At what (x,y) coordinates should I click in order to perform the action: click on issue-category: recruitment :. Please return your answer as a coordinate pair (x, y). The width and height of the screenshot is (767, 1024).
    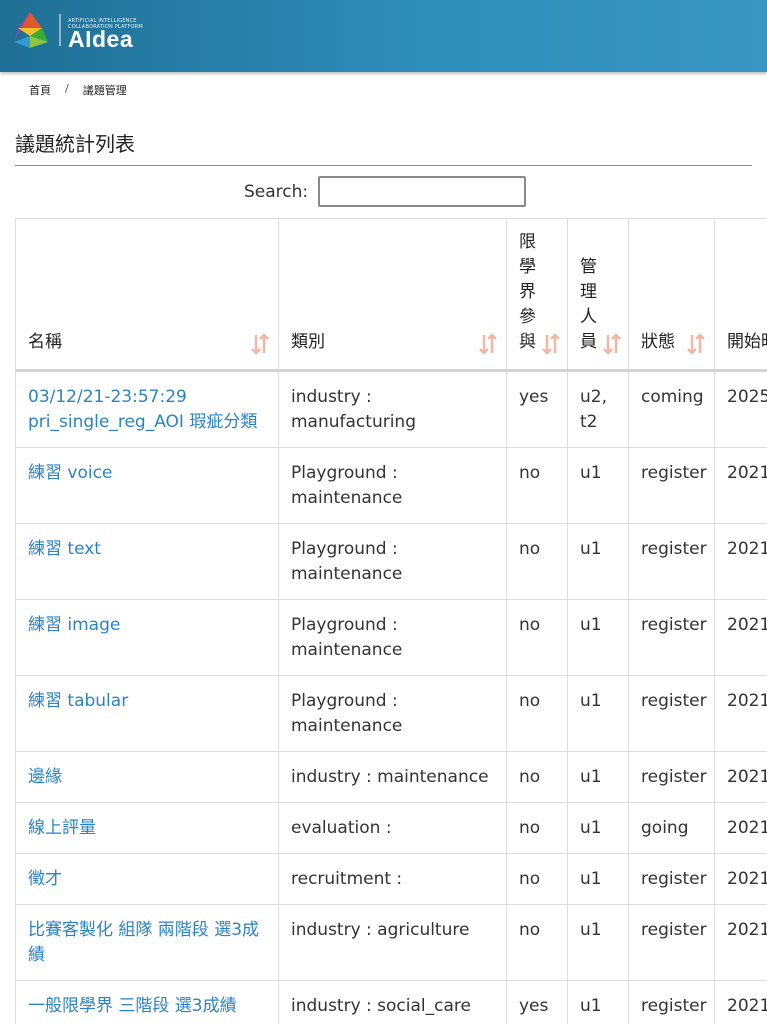
    Looking at the image, I should click on (392, 879).